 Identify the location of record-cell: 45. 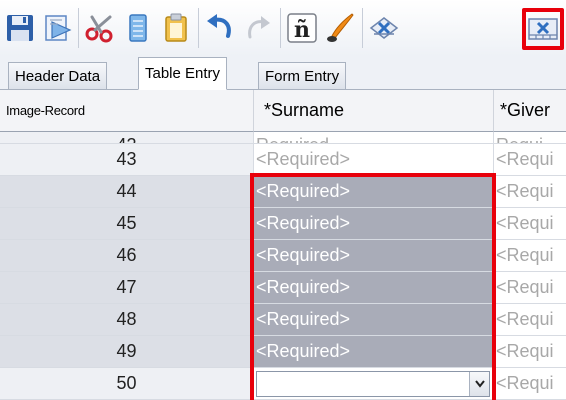
(127, 224).